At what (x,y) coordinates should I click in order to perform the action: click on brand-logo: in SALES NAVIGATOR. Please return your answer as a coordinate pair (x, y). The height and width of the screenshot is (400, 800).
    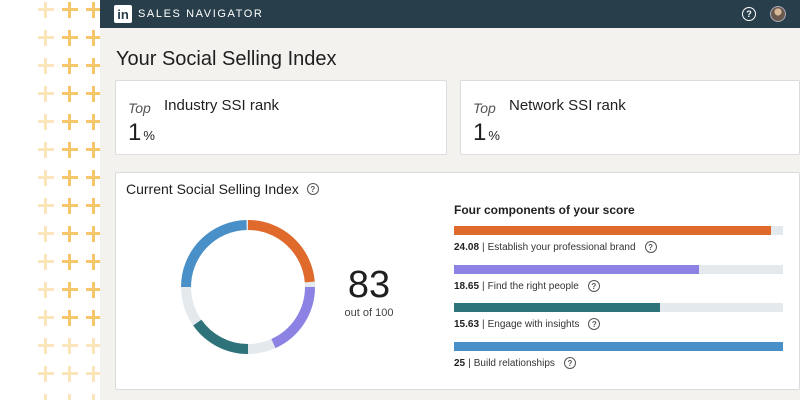
    Looking at the image, I should click on (188, 14).